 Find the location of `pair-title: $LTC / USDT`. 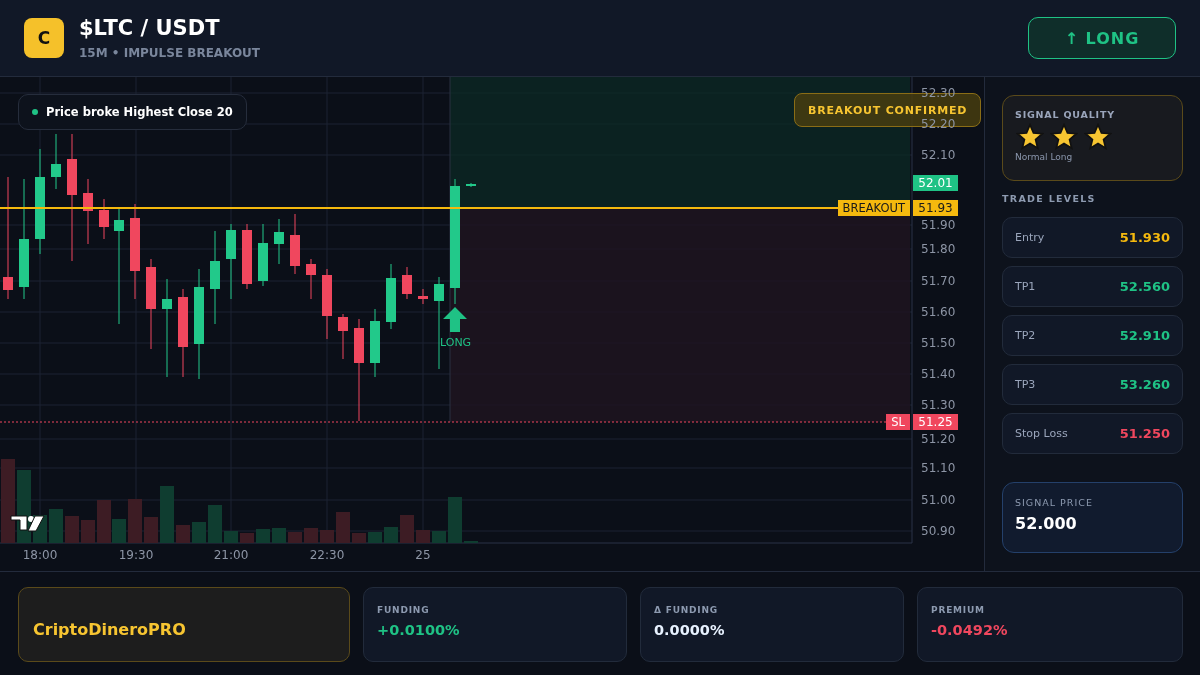

pair-title: $LTC / USDT is located at coordinates (150, 28).